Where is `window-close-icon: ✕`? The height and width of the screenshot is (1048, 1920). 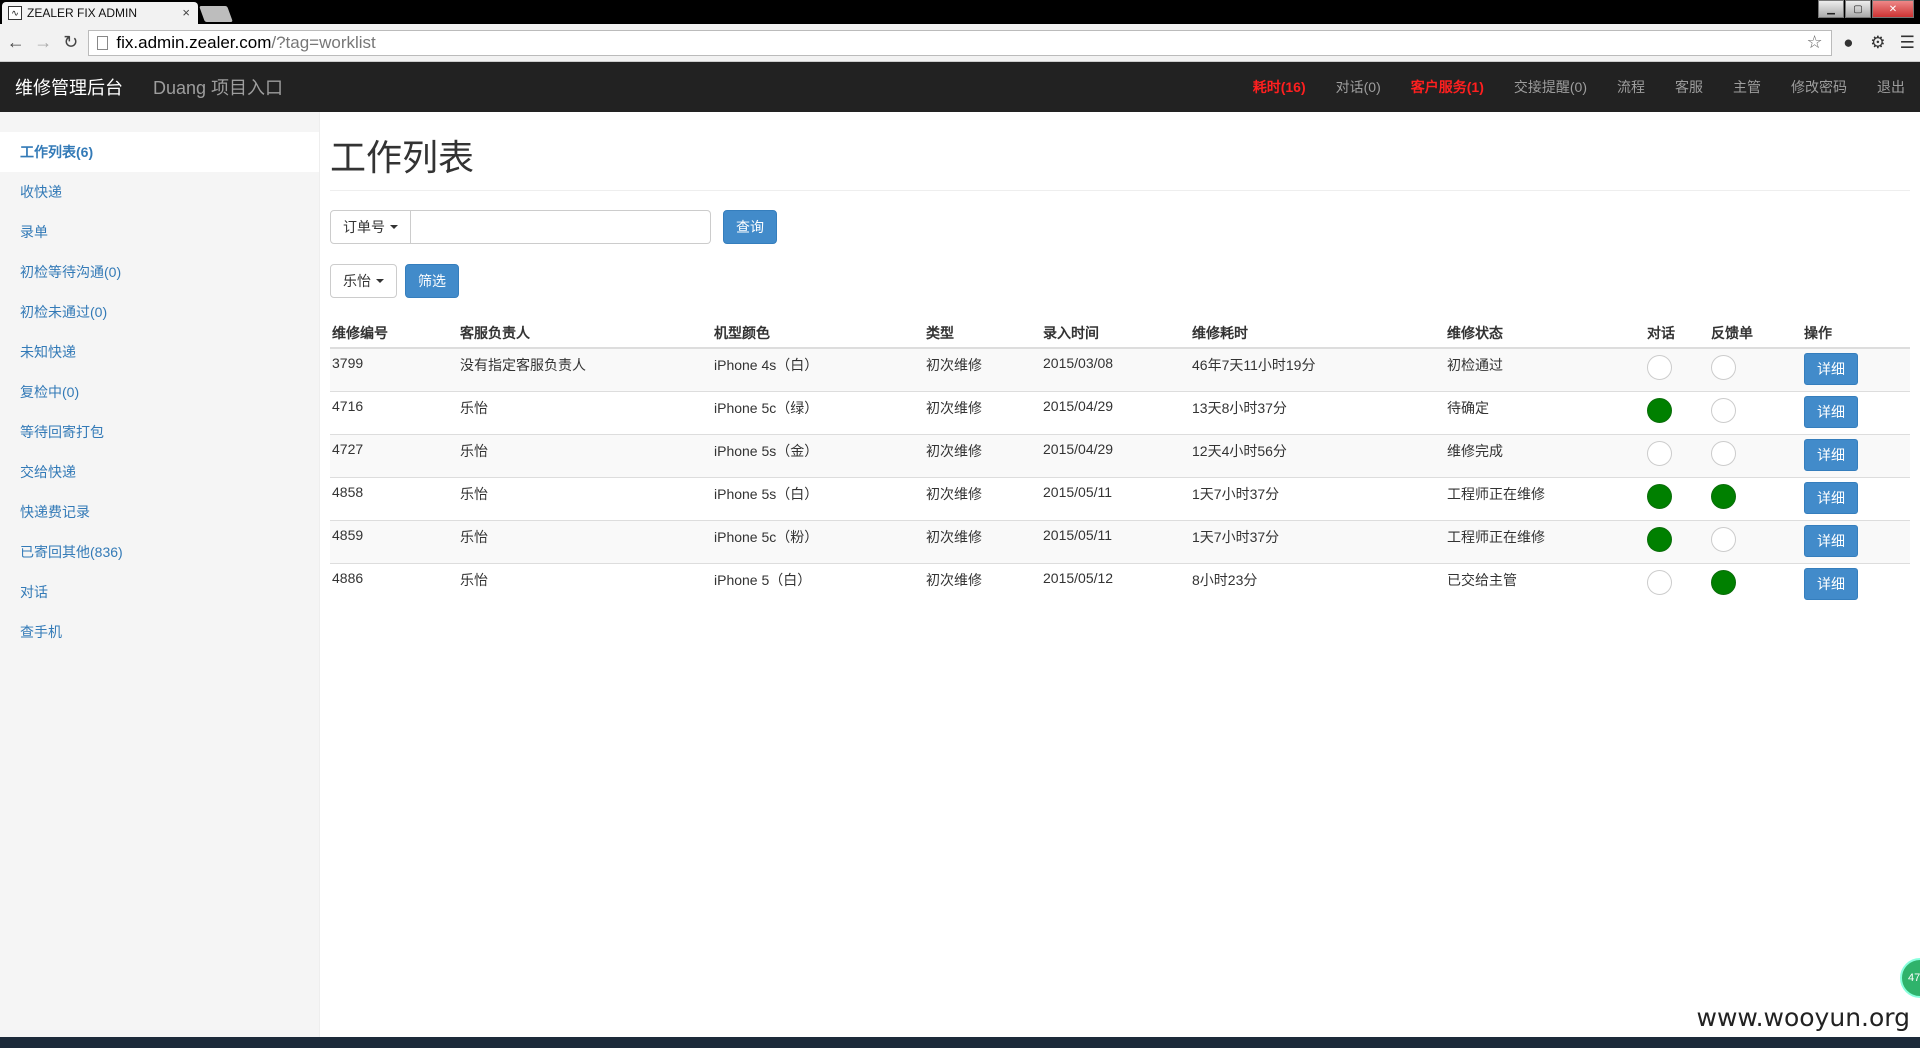
window-close-icon: ✕ is located at coordinates (1893, 9).